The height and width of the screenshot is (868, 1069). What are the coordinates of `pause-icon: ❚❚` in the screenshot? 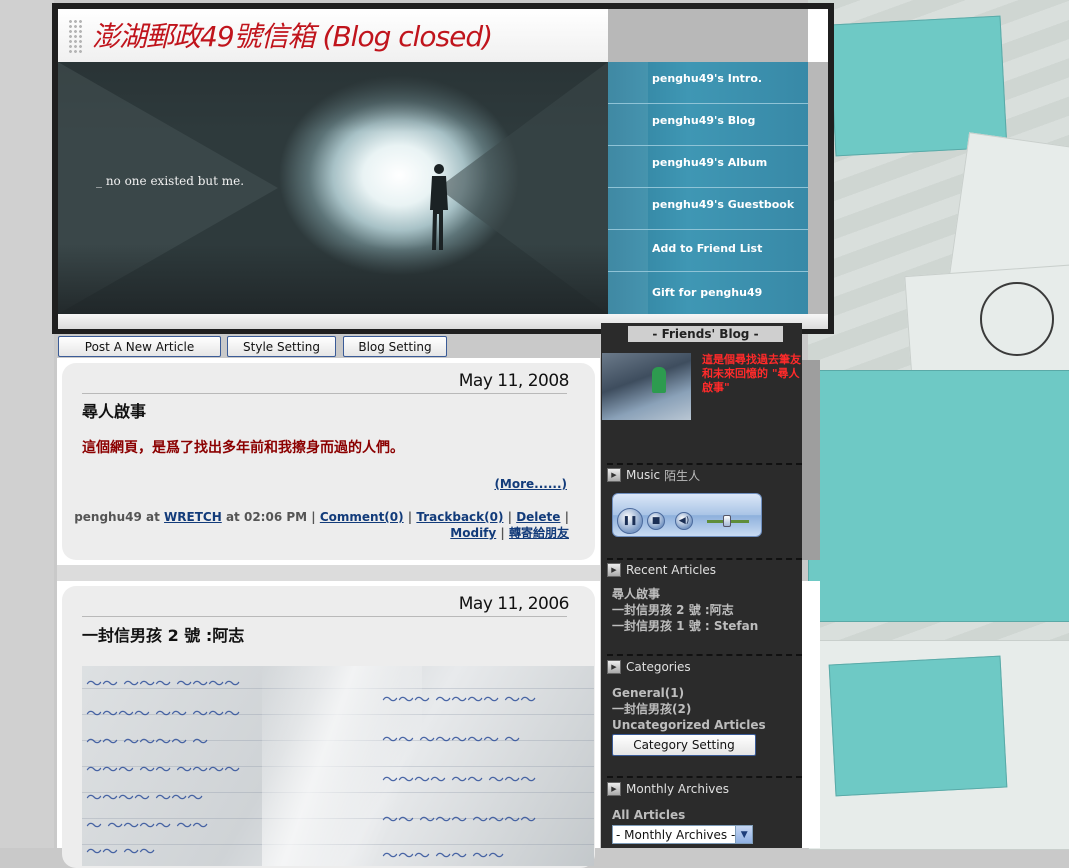 It's located at (630, 521).